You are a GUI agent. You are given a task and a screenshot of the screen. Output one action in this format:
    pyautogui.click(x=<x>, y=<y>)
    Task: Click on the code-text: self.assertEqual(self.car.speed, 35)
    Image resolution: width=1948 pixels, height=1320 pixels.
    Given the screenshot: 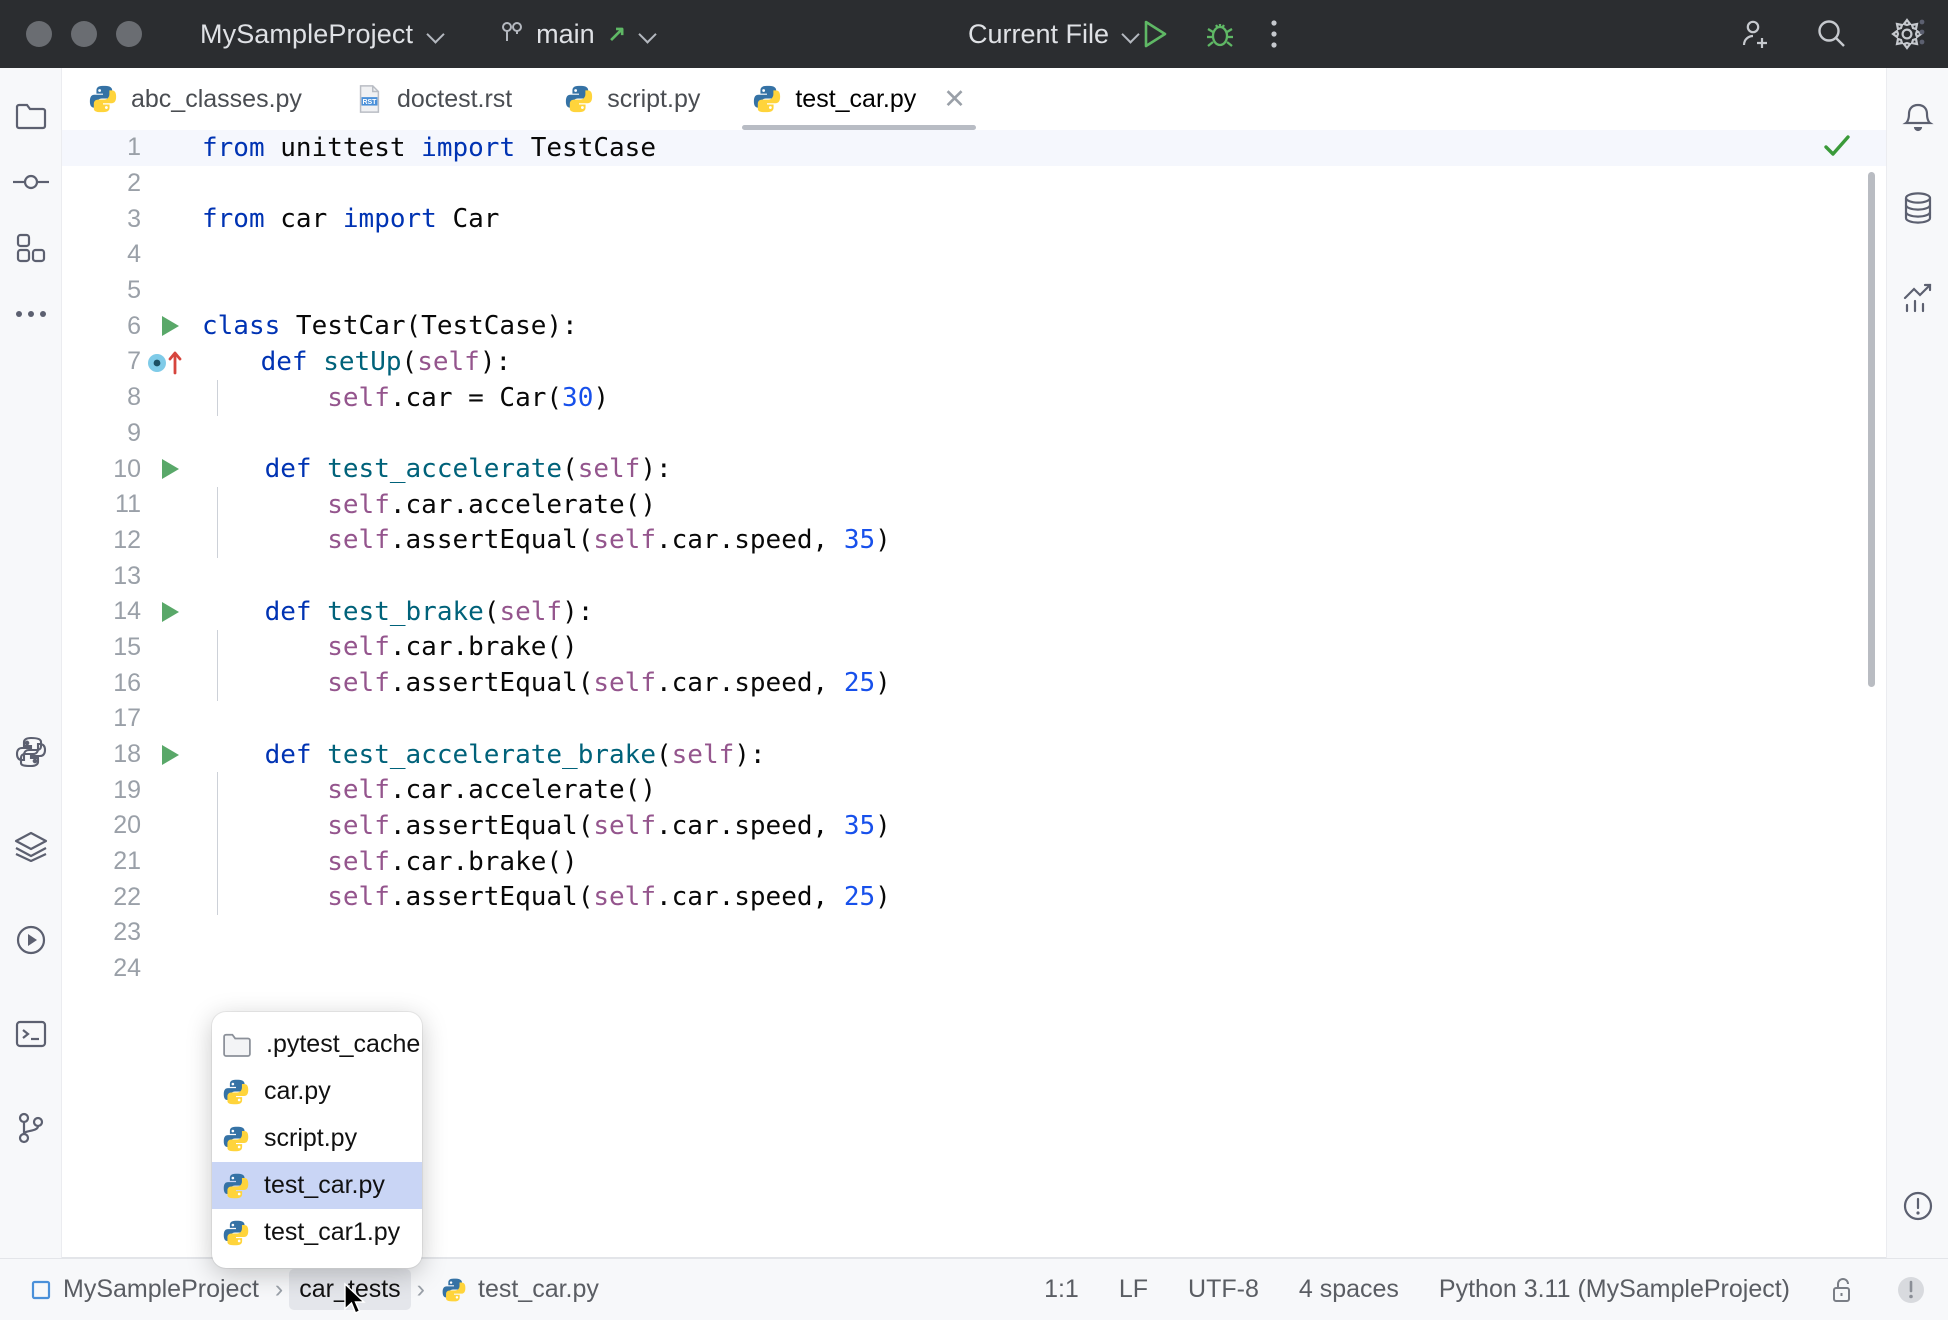 What is the action you would take?
    pyautogui.click(x=609, y=825)
    